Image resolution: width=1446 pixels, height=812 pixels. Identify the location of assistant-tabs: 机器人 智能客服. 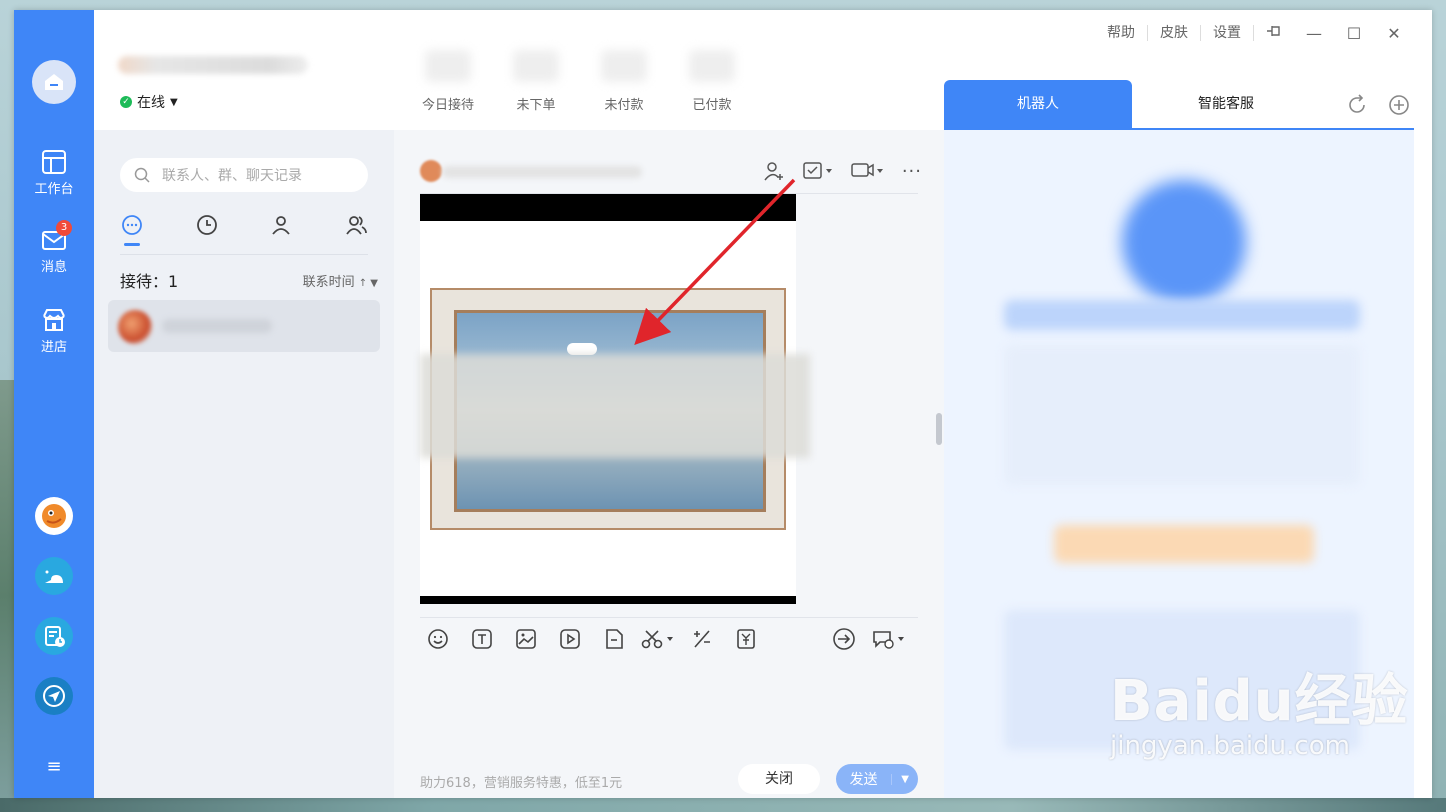
(1179, 105).